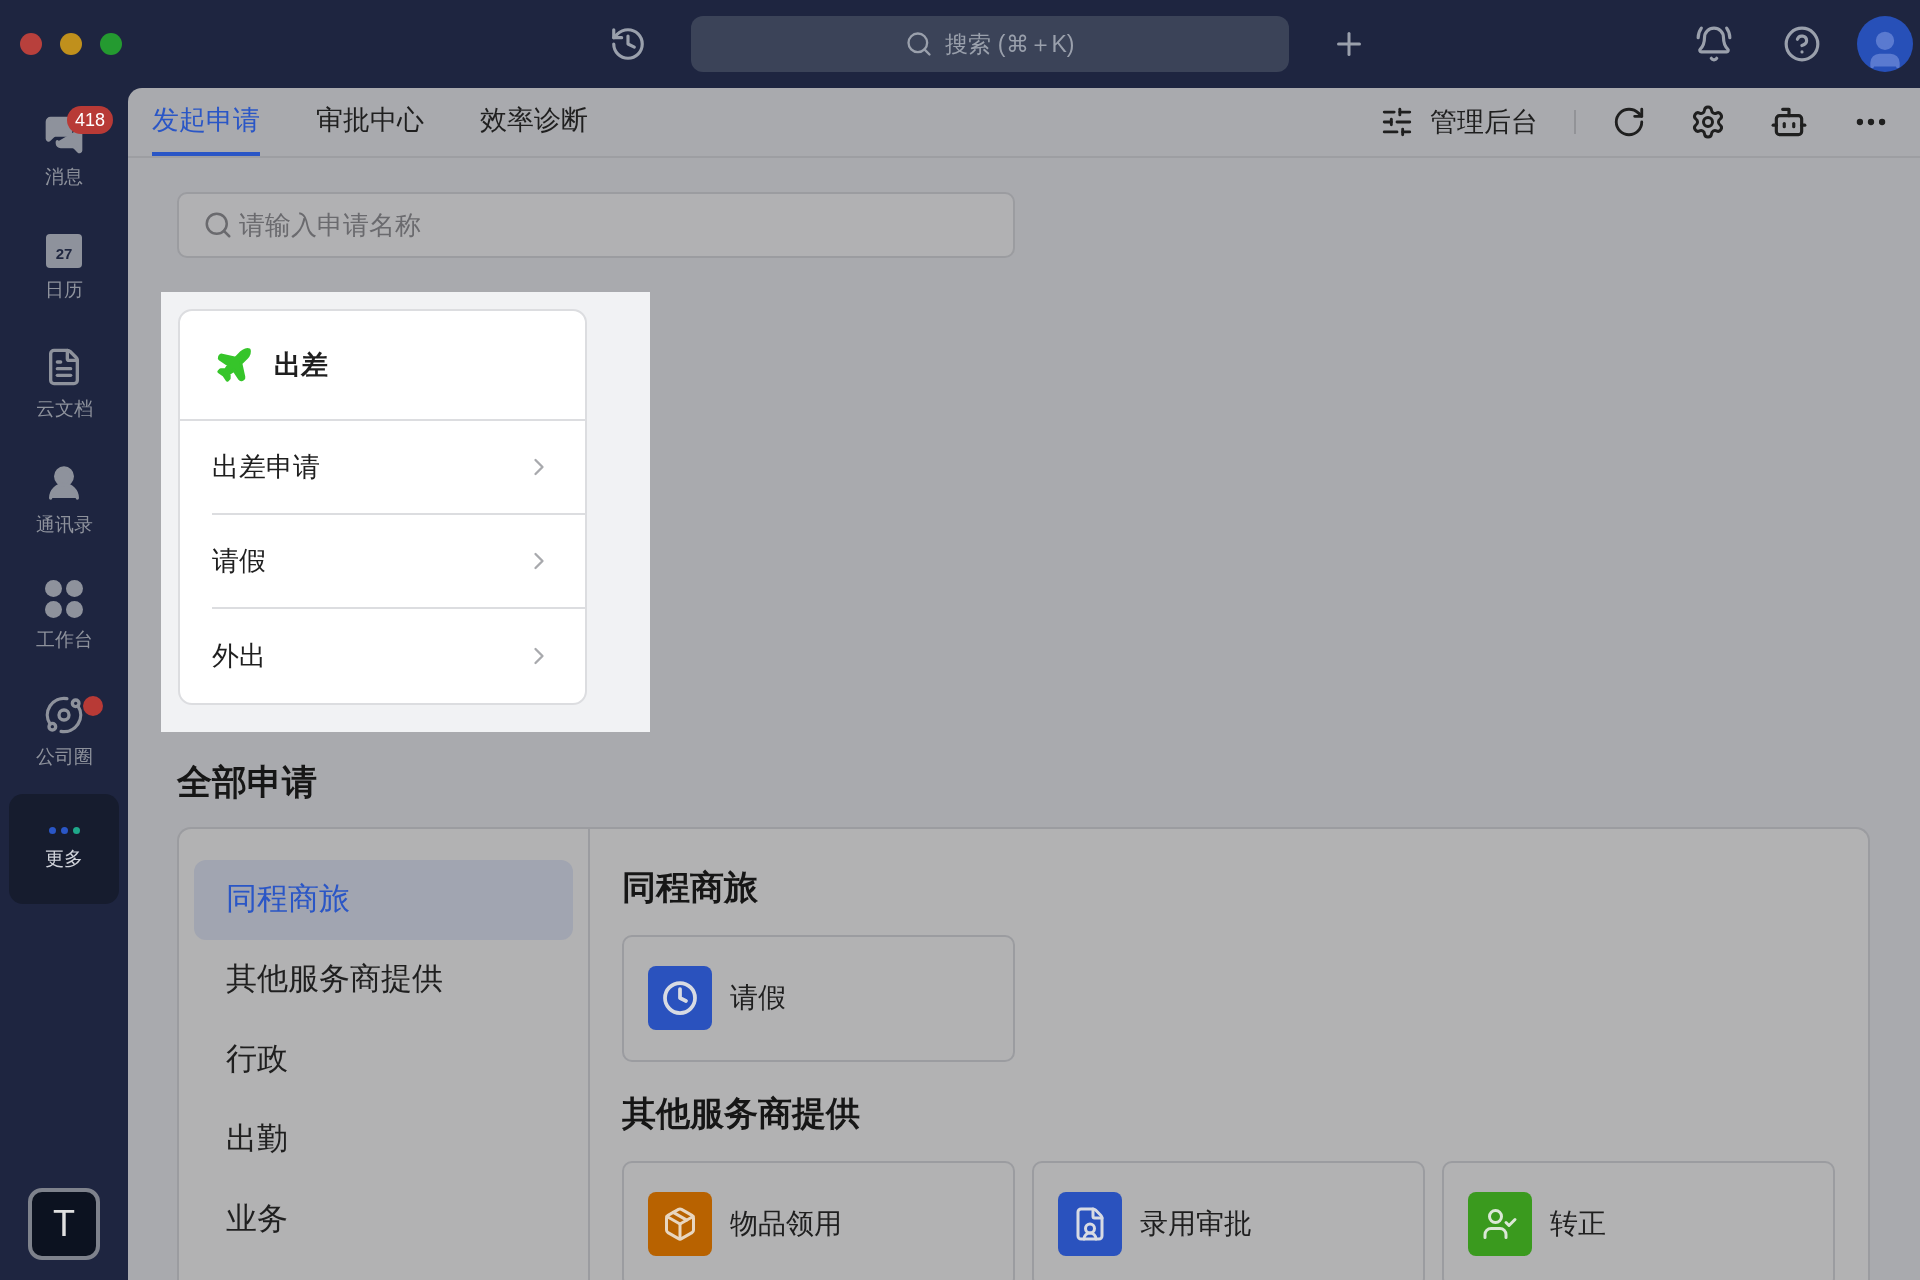 This screenshot has width=1920, height=1280. I want to click on category-item: 业务, so click(383, 1219).